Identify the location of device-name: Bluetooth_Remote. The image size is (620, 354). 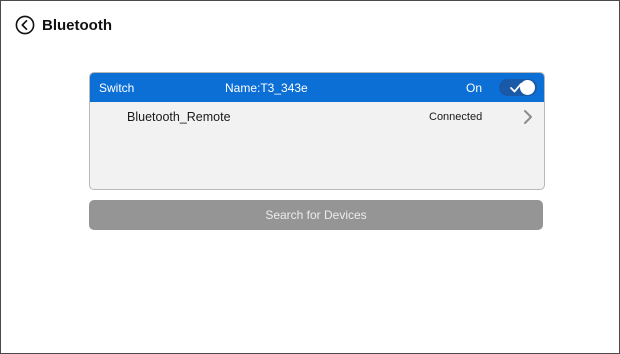
(179, 117).